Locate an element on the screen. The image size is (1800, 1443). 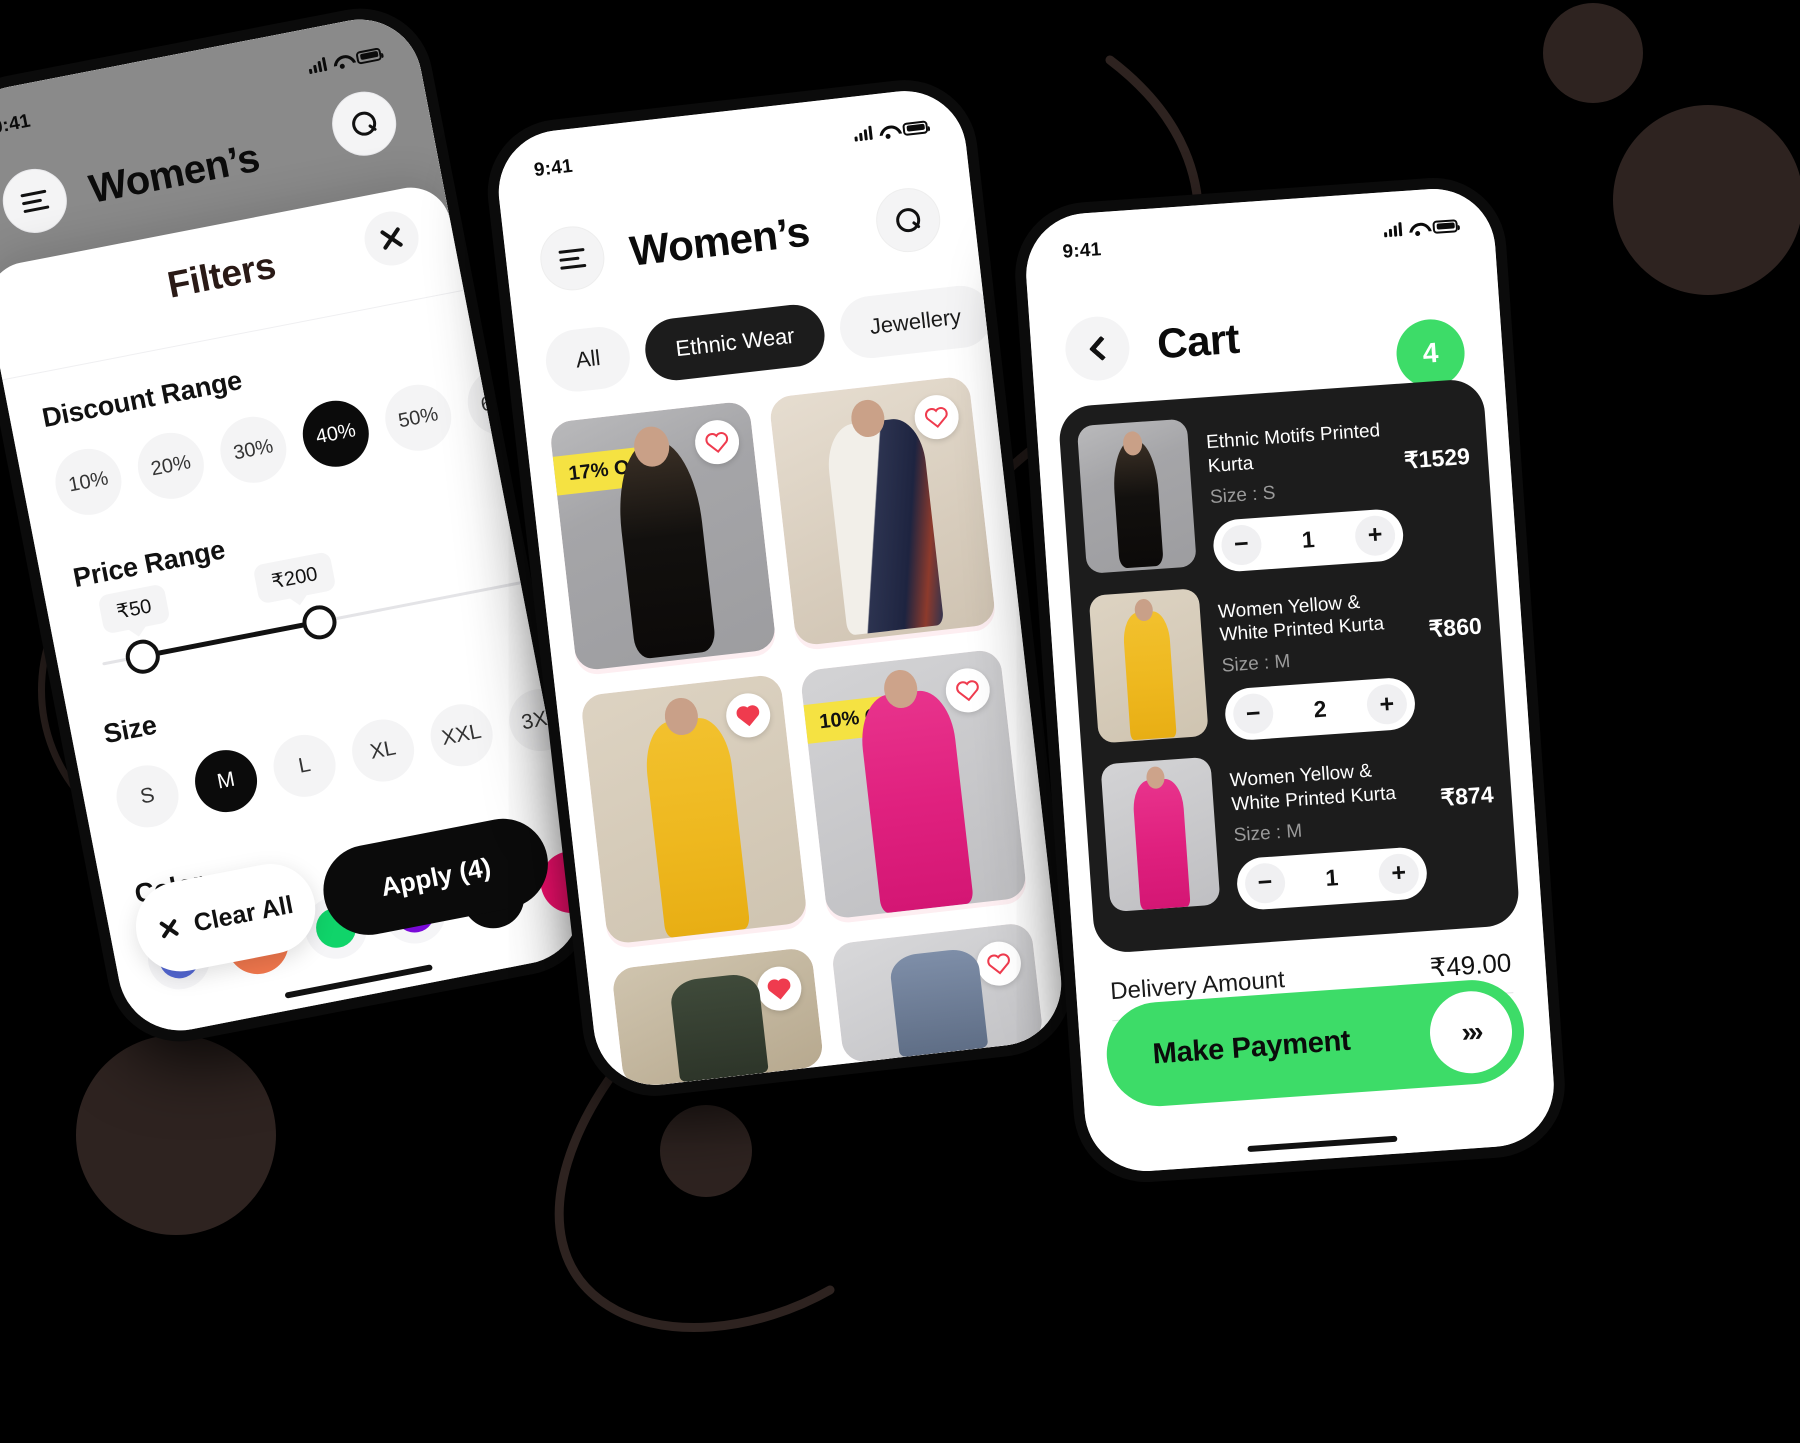
product-image: 10% OFF is located at coordinates (913, 784).